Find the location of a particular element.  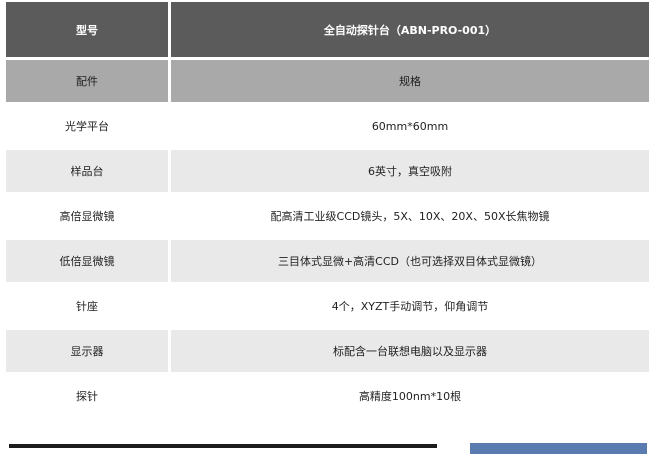

subheader-spec-label: 规格 is located at coordinates (410, 81).